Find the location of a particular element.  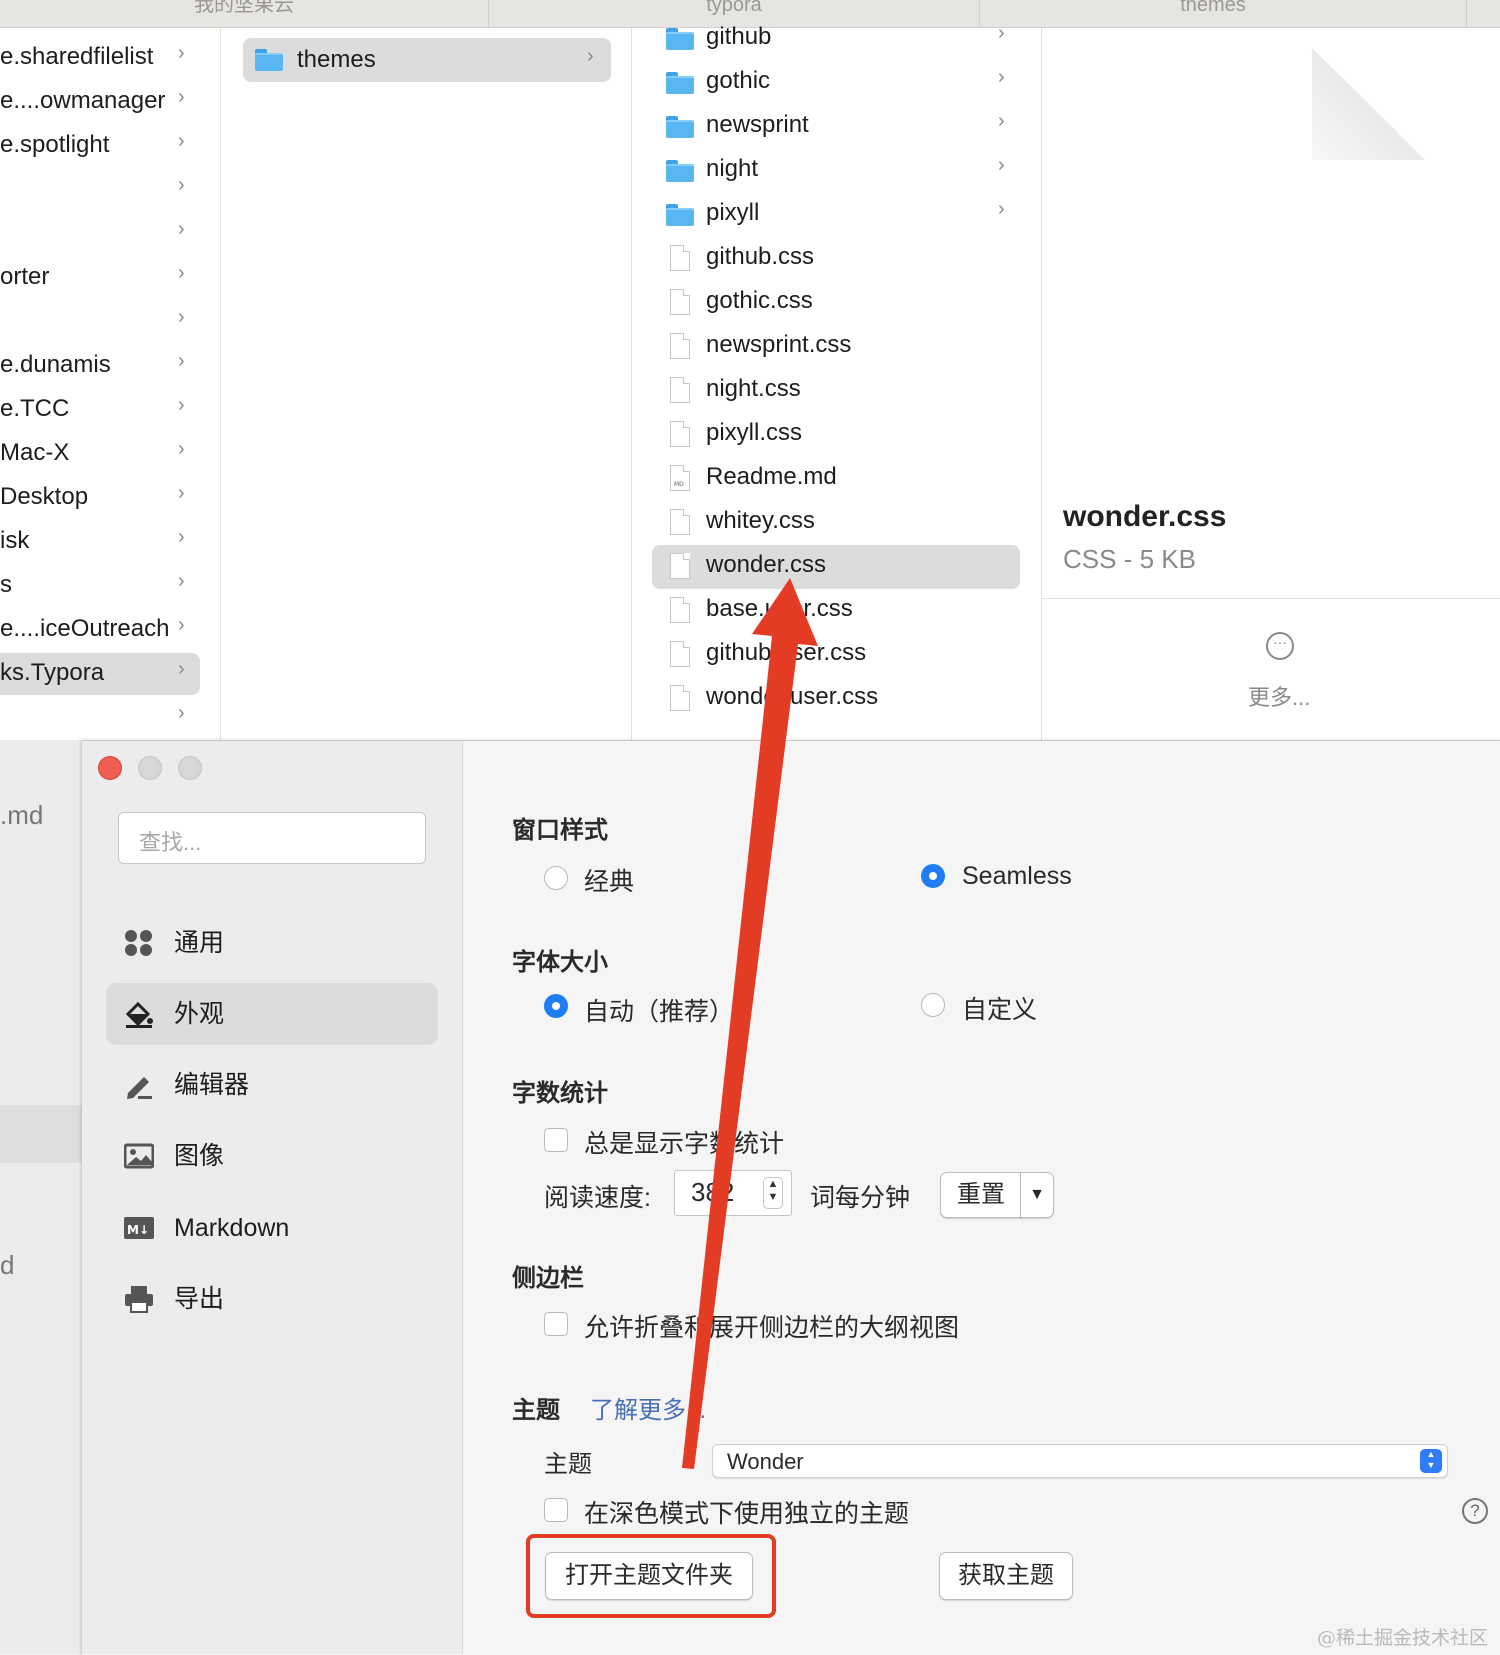

watermark: @稀土掘金技术社区 is located at coordinates (1402, 1638).